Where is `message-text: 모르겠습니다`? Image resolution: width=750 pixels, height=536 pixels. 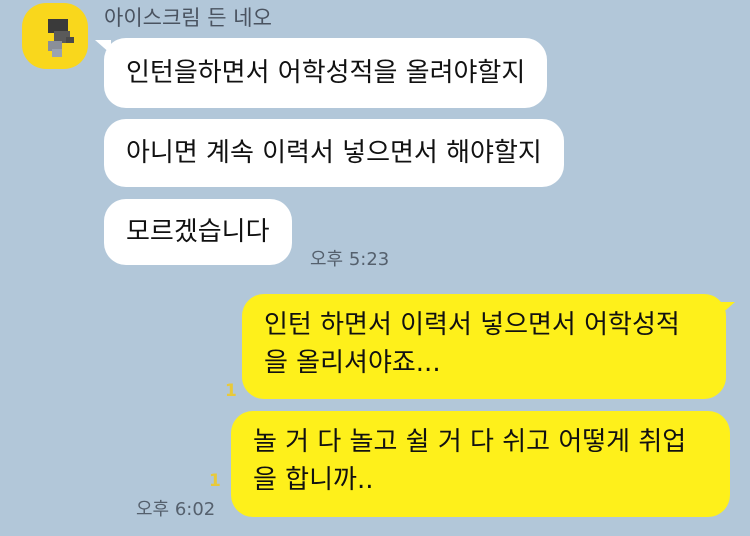
message-text: 모르겠습니다 is located at coordinates (198, 232).